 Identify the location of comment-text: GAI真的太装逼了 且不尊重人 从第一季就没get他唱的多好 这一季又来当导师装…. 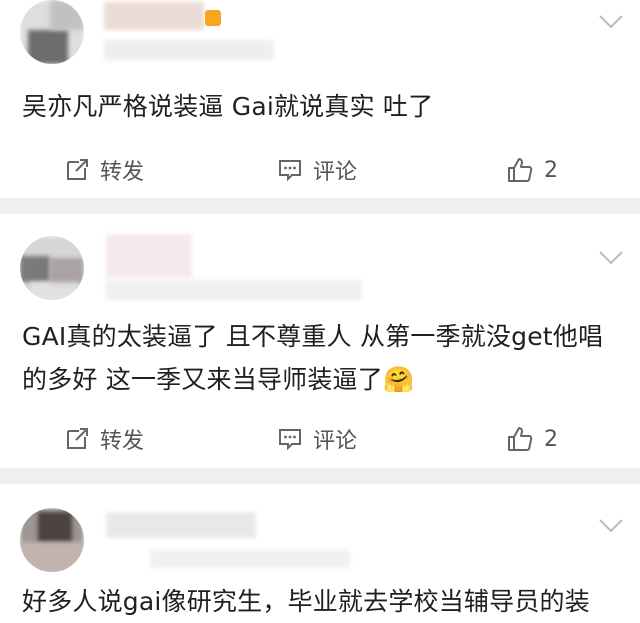
(316, 358).